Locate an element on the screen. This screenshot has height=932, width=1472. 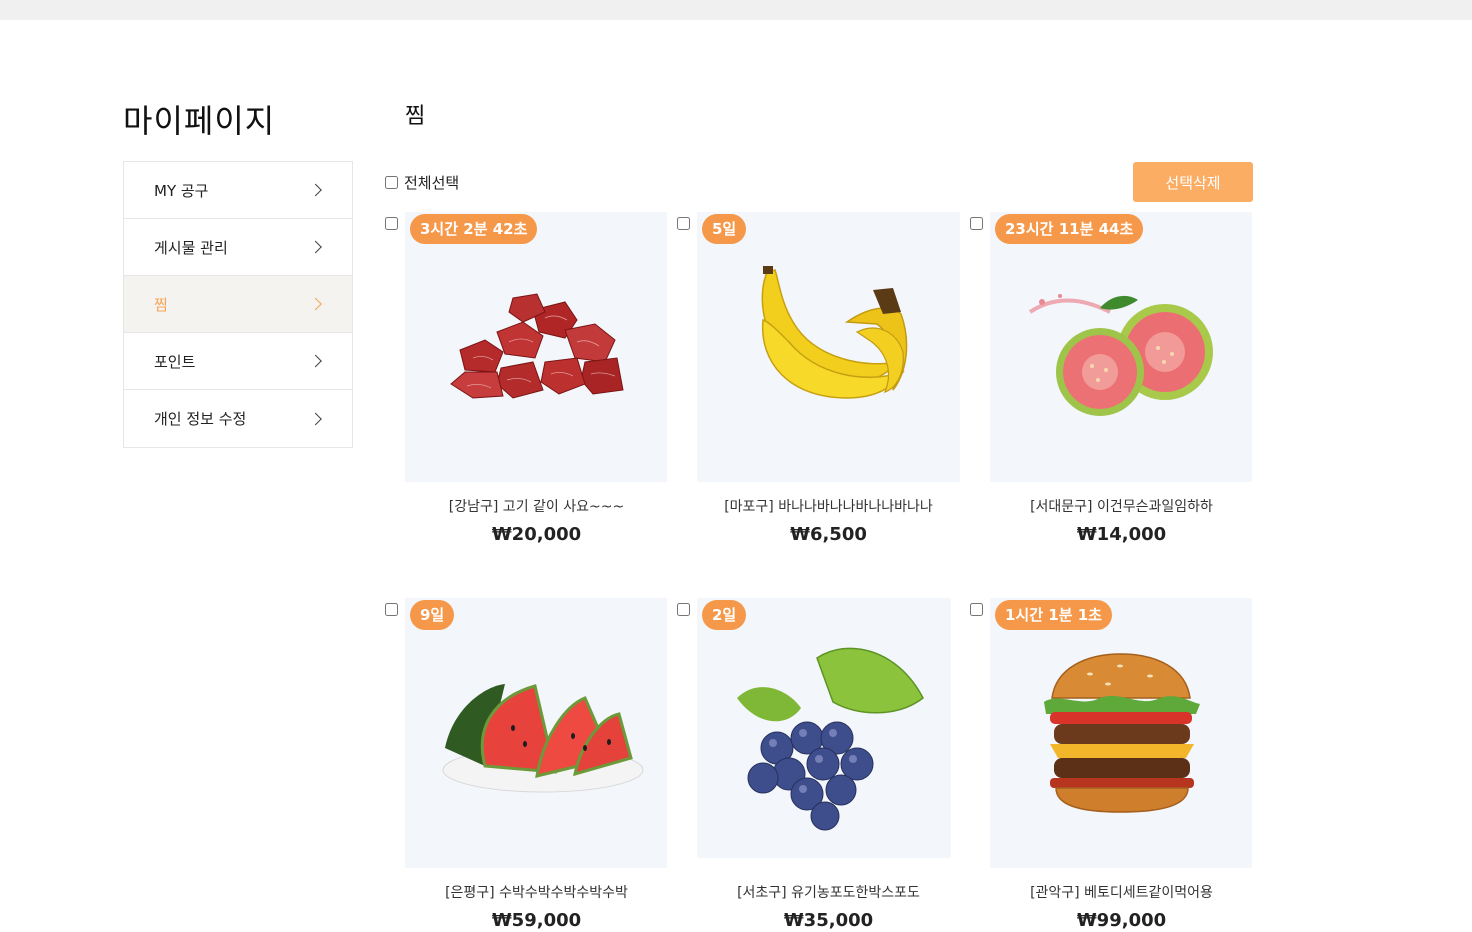
sidebar-item-profile-edit: 개인 정보 수정 is located at coordinates (238, 418).